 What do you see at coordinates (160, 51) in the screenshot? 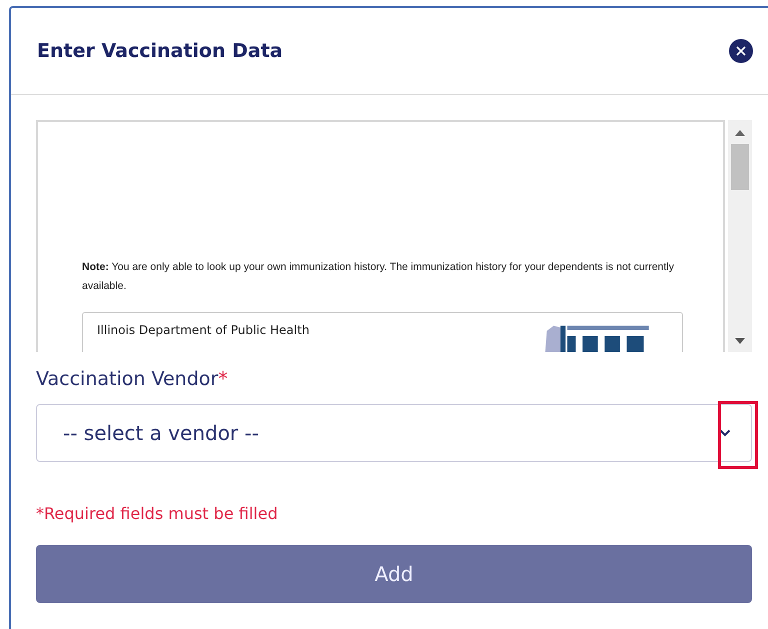
I see `dialog-title: Enter Vaccination Data` at bounding box center [160, 51].